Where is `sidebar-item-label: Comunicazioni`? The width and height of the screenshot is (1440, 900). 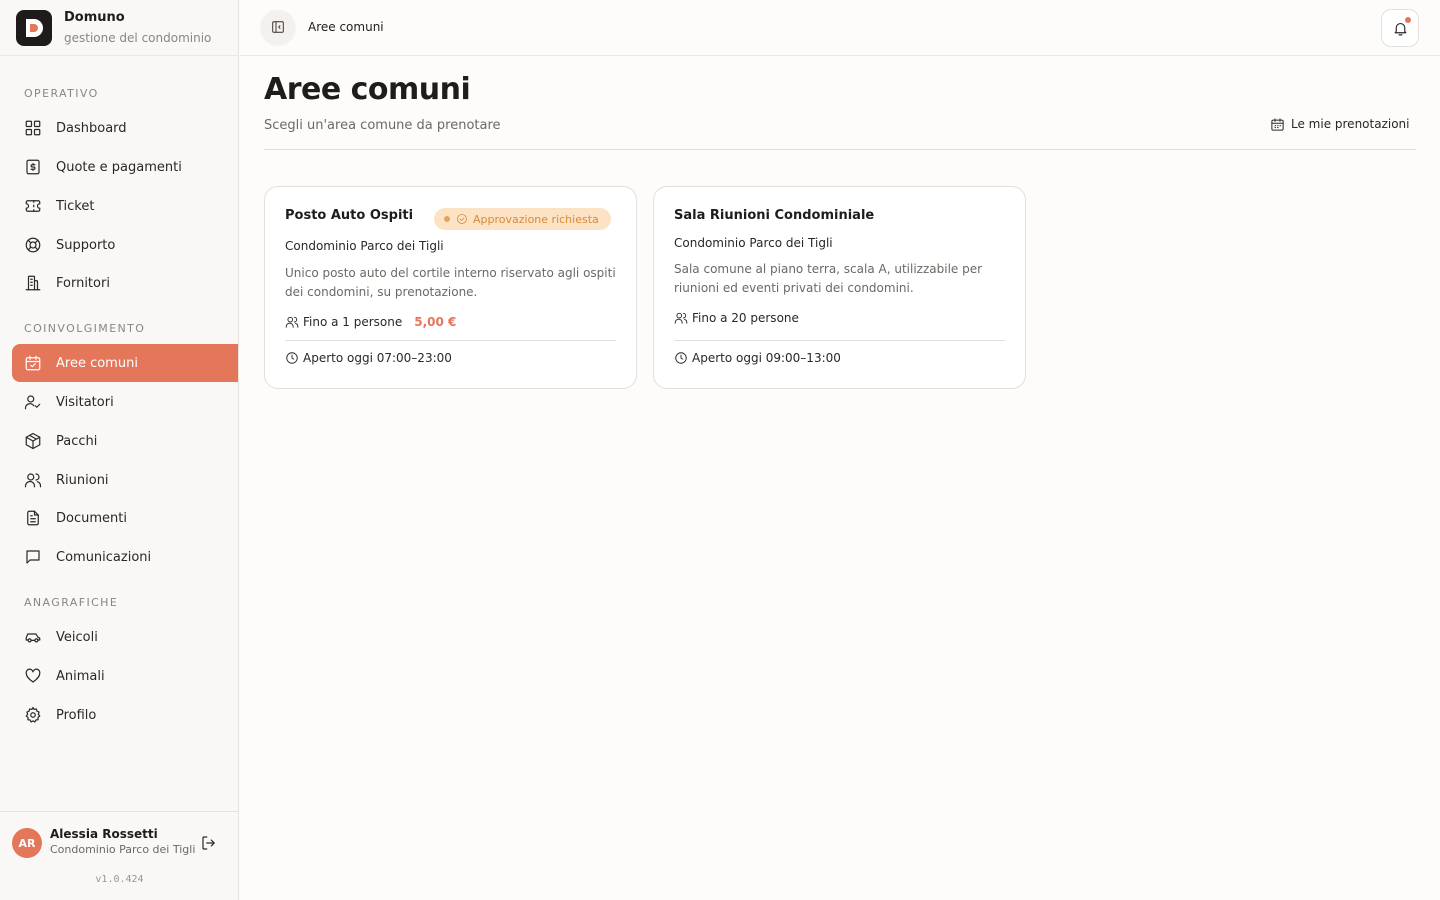
sidebar-item-label: Comunicazioni is located at coordinates (104, 557).